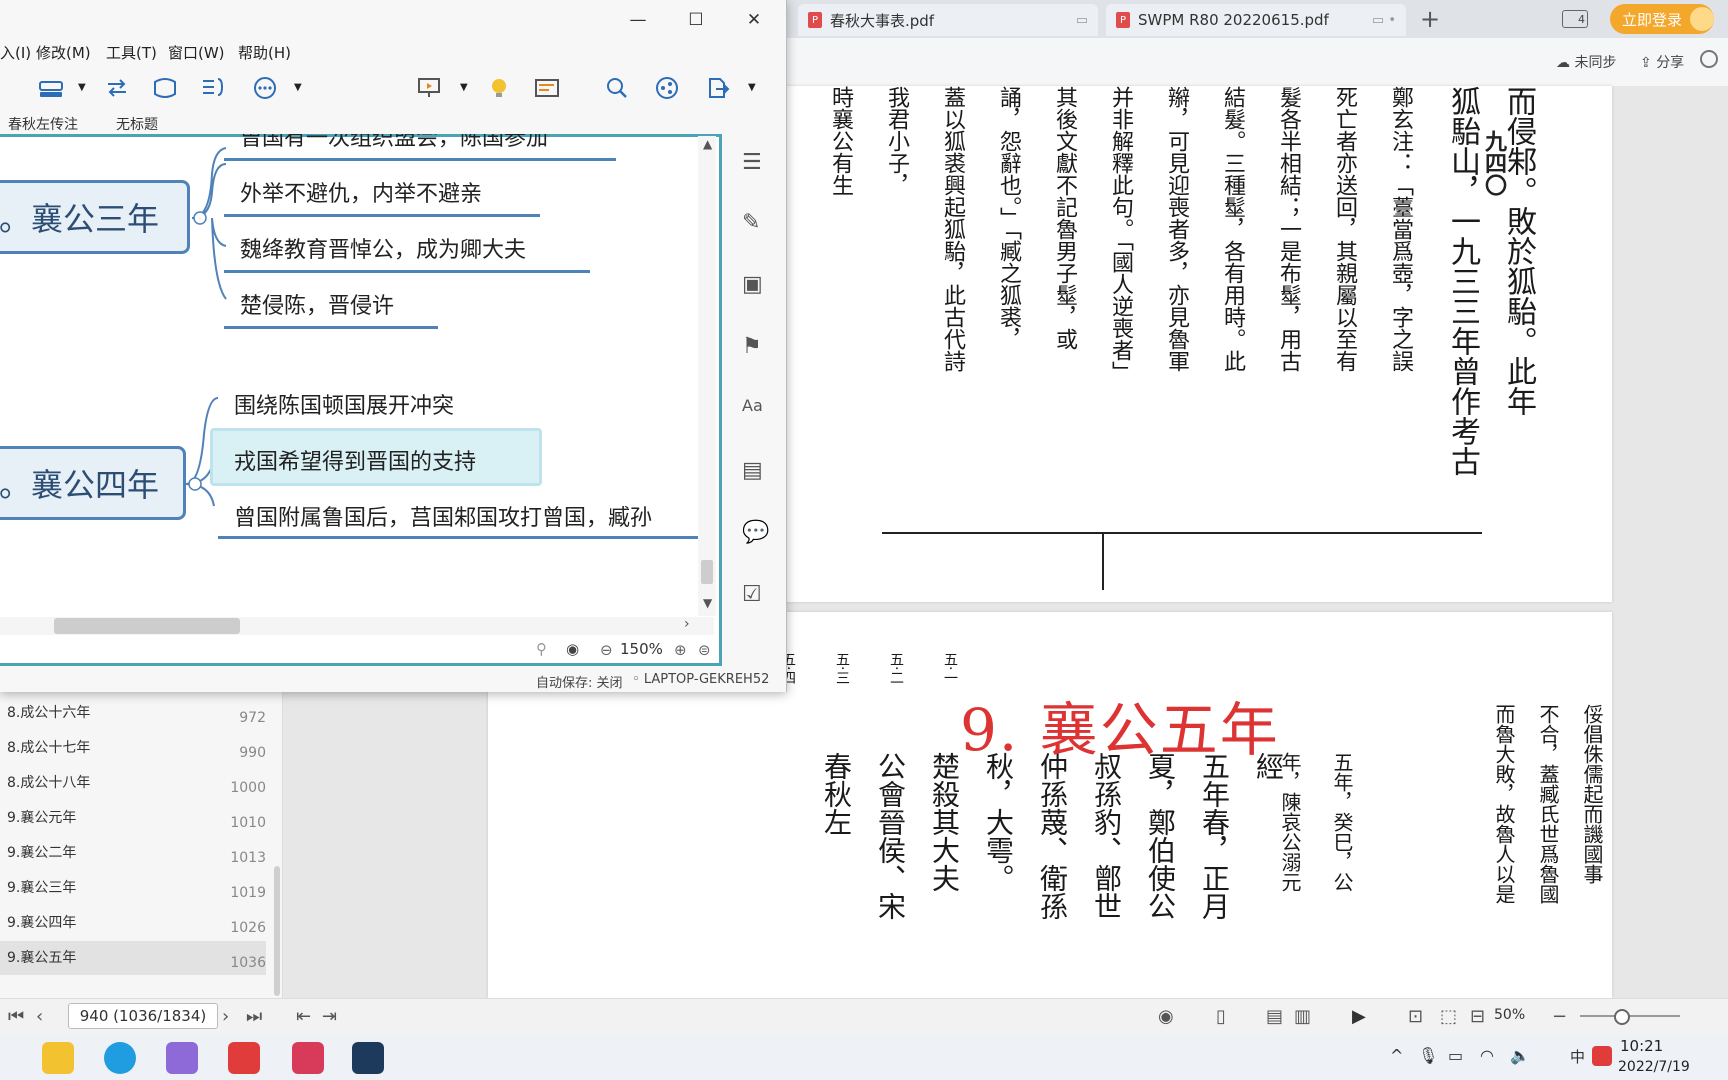 This screenshot has width=1728, height=1080. Describe the element at coordinates (277, 931) in the screenshot. I see `outline-scrollbar` at that location.